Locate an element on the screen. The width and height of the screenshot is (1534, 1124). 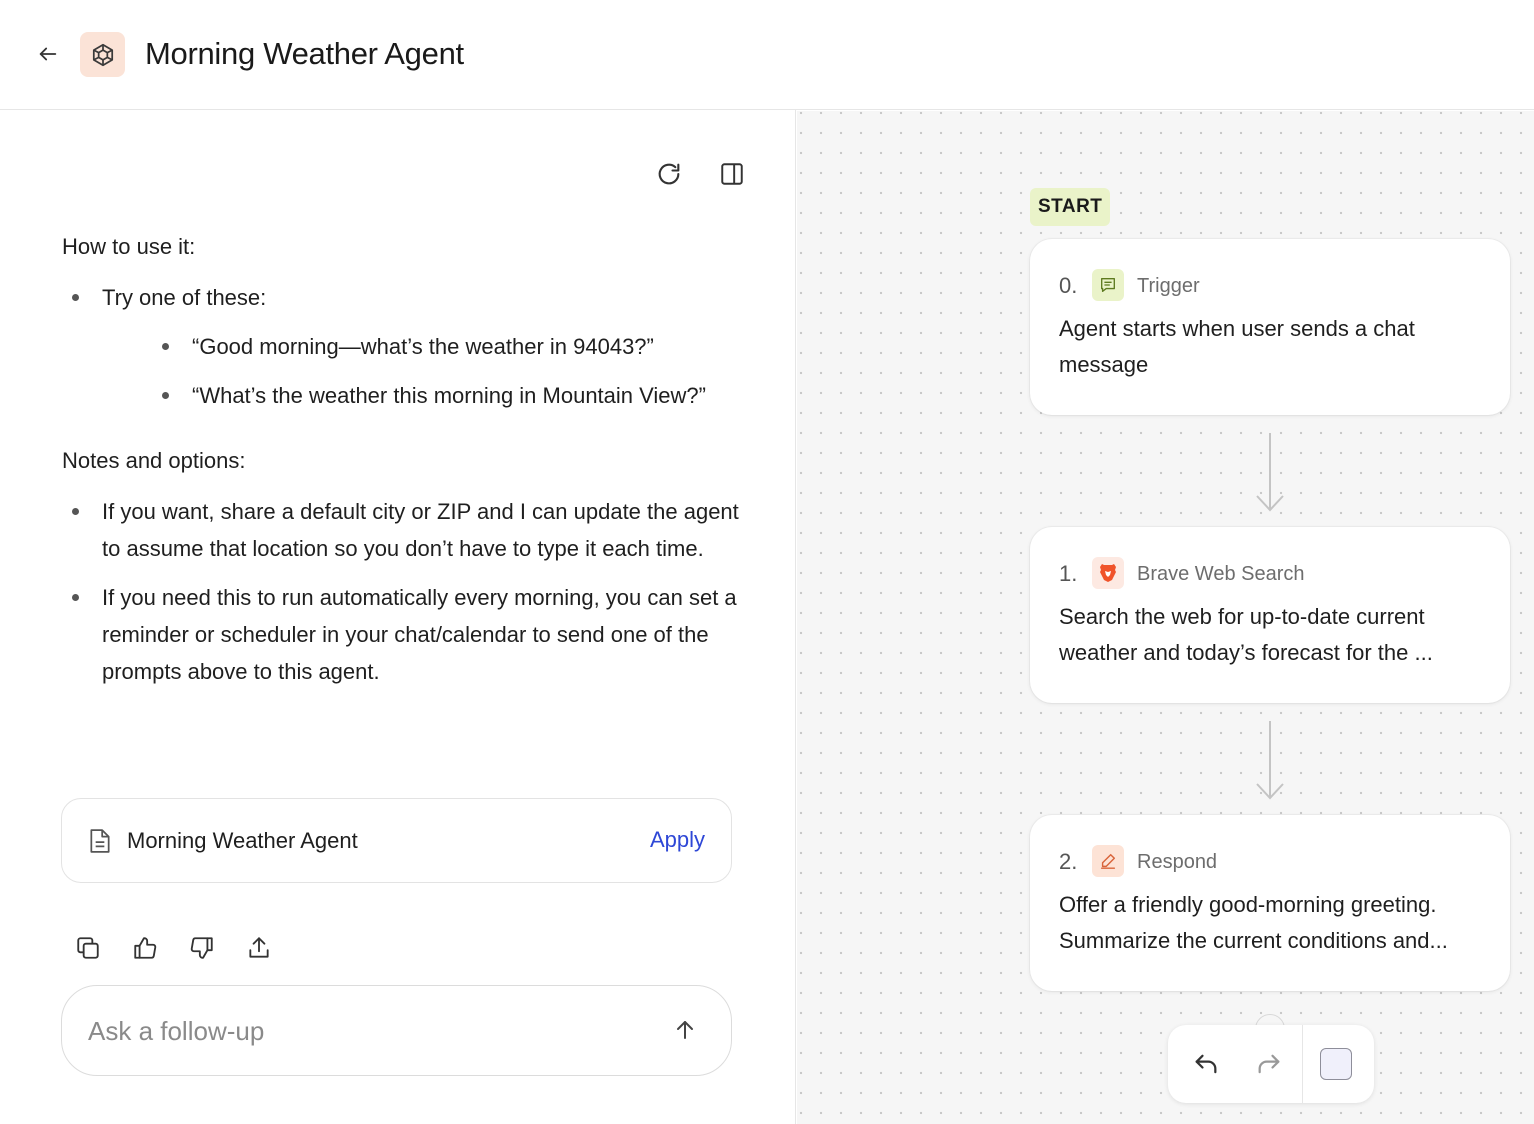
refresh-button is located at coordinates (669, 174).